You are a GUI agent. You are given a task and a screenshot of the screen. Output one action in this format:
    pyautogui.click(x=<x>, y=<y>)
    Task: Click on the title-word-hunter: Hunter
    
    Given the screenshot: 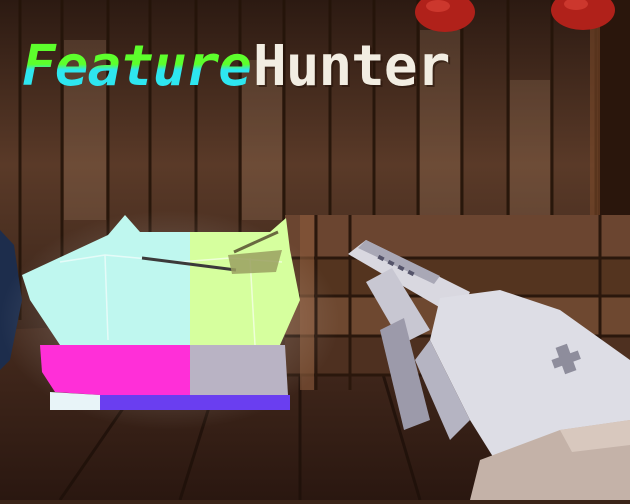 What is the action you would take?
    pyautogui.click(x=351, y=66)
    